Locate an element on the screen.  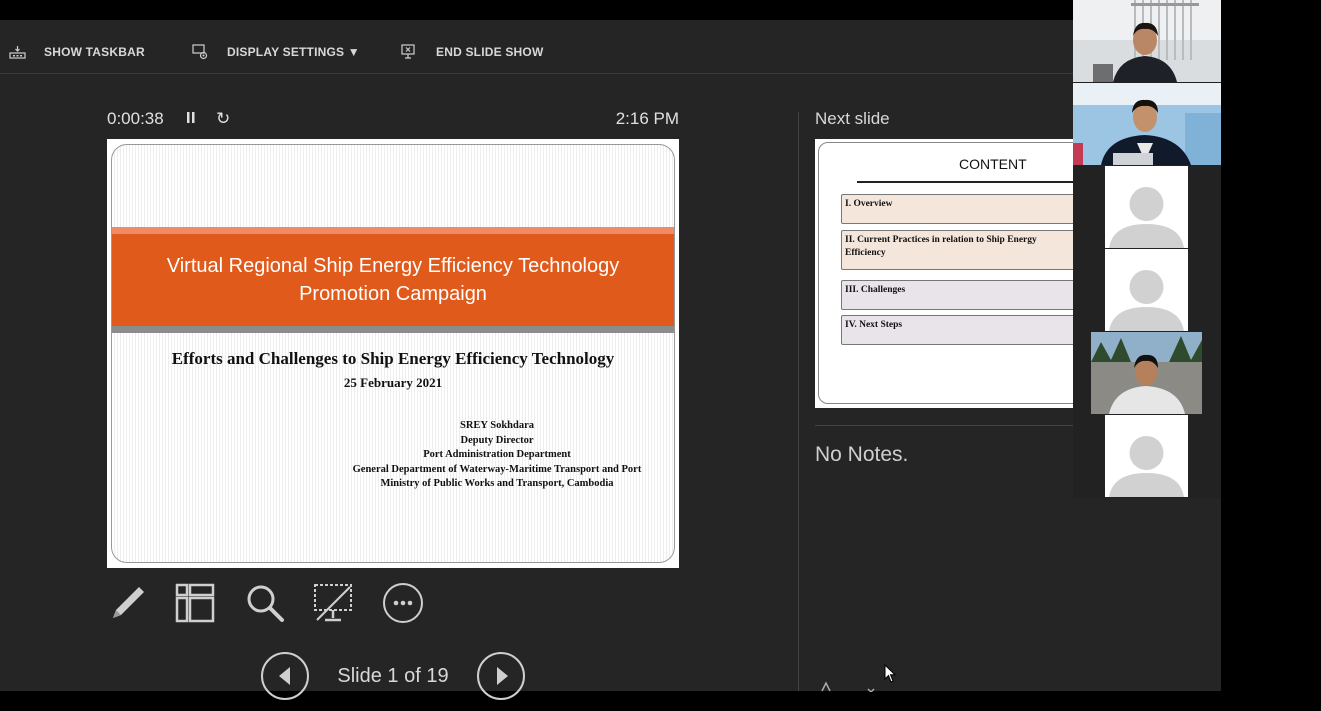
participant-video-1-image is located at coordinates (1147, 41).